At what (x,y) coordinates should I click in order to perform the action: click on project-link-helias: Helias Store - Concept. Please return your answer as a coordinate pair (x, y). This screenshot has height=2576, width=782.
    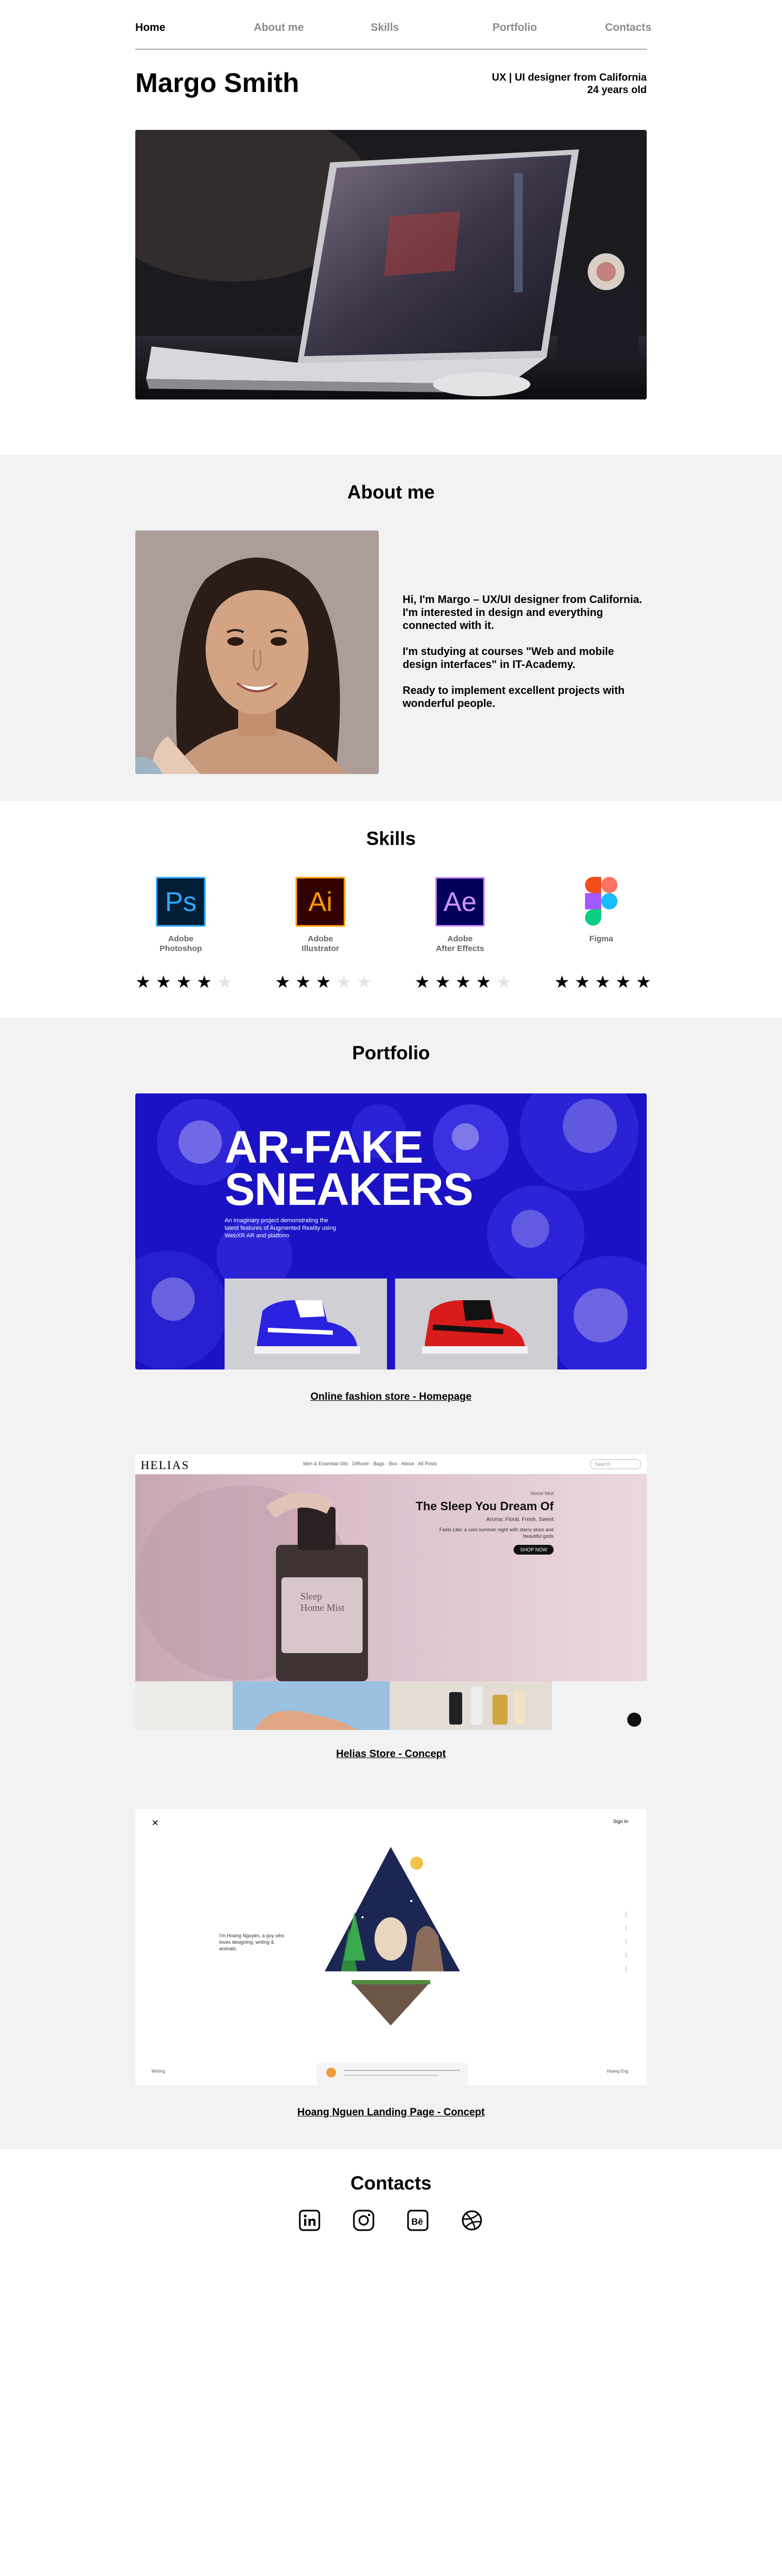
    Looking at the image, I should click on (391, 1754).